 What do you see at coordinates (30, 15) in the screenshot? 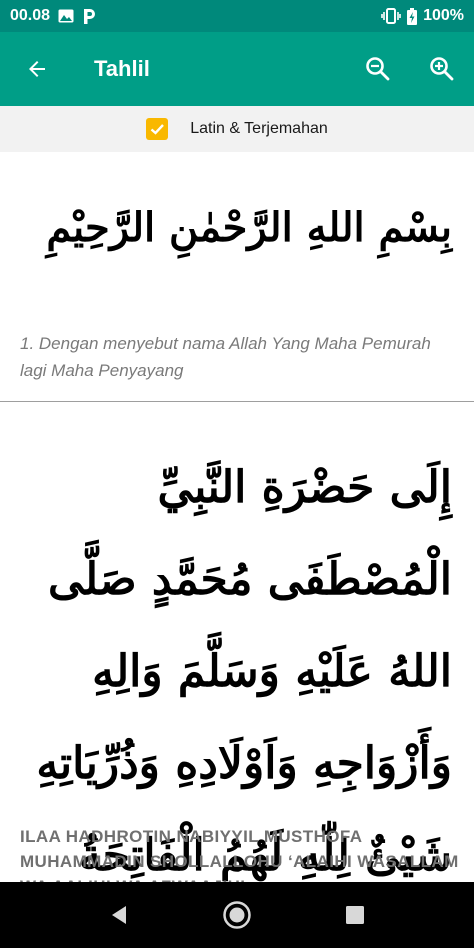
I see `status-time: 00.08` at bounding box center [30, 15].